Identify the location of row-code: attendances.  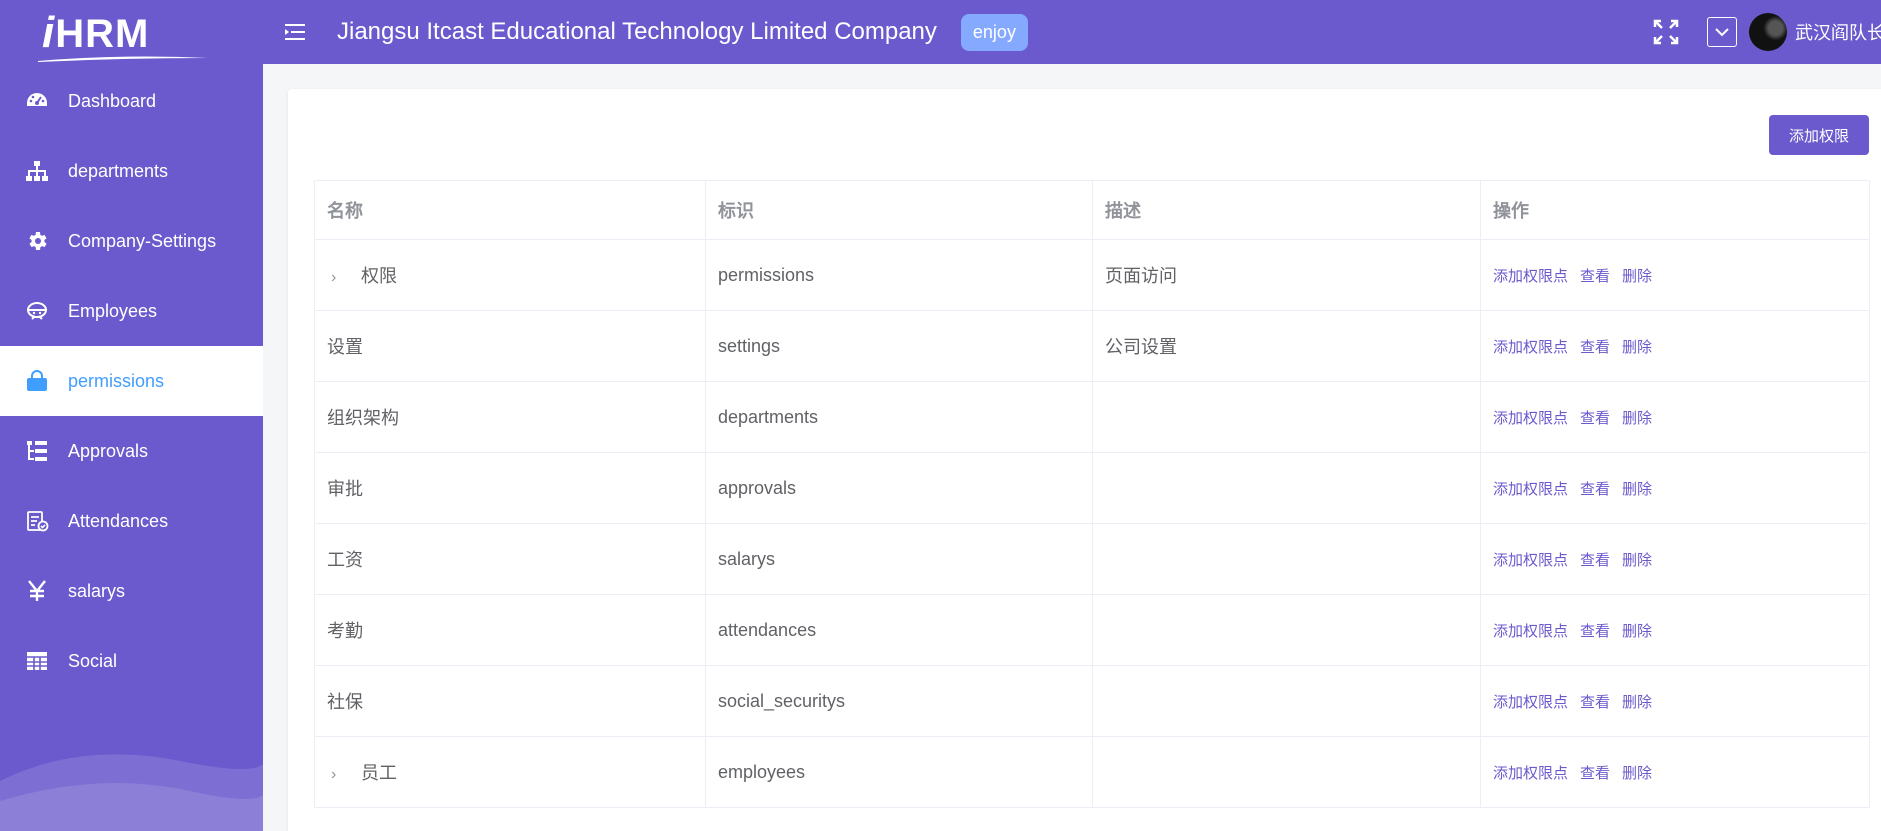
(899, 630).